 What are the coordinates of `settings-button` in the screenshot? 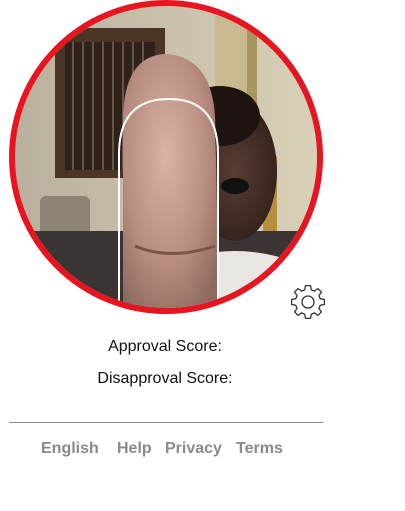 It's located at (308, 302).